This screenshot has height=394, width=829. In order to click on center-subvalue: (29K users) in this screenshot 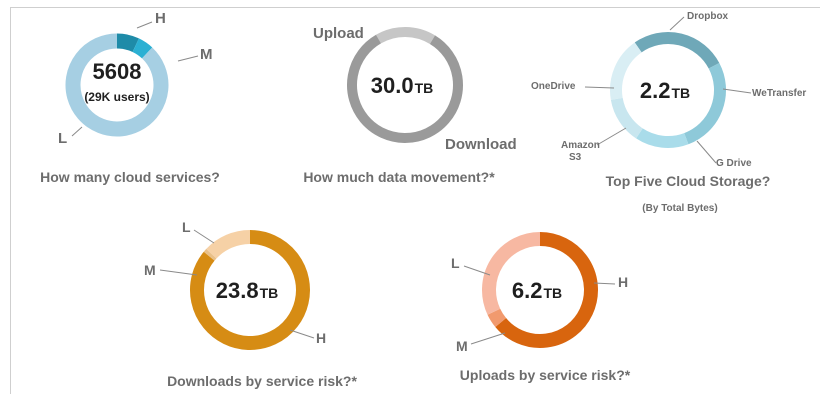, I will do `click(116, 97)`.